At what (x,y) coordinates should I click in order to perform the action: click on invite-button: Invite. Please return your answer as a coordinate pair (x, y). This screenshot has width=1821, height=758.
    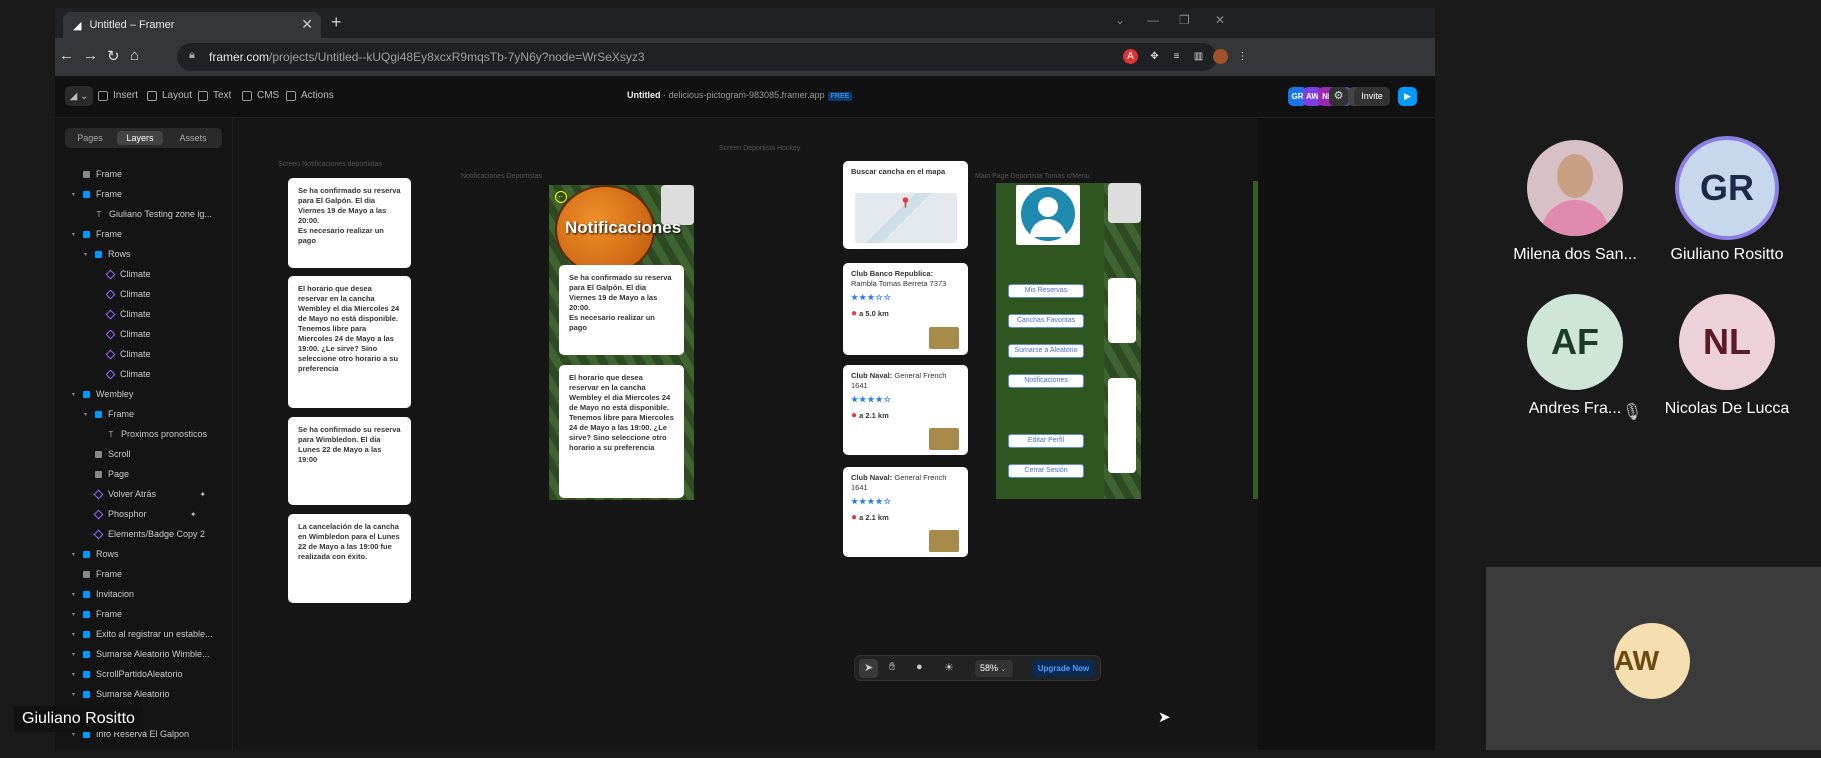
    Looking at the image, I should click on (1372, 96).